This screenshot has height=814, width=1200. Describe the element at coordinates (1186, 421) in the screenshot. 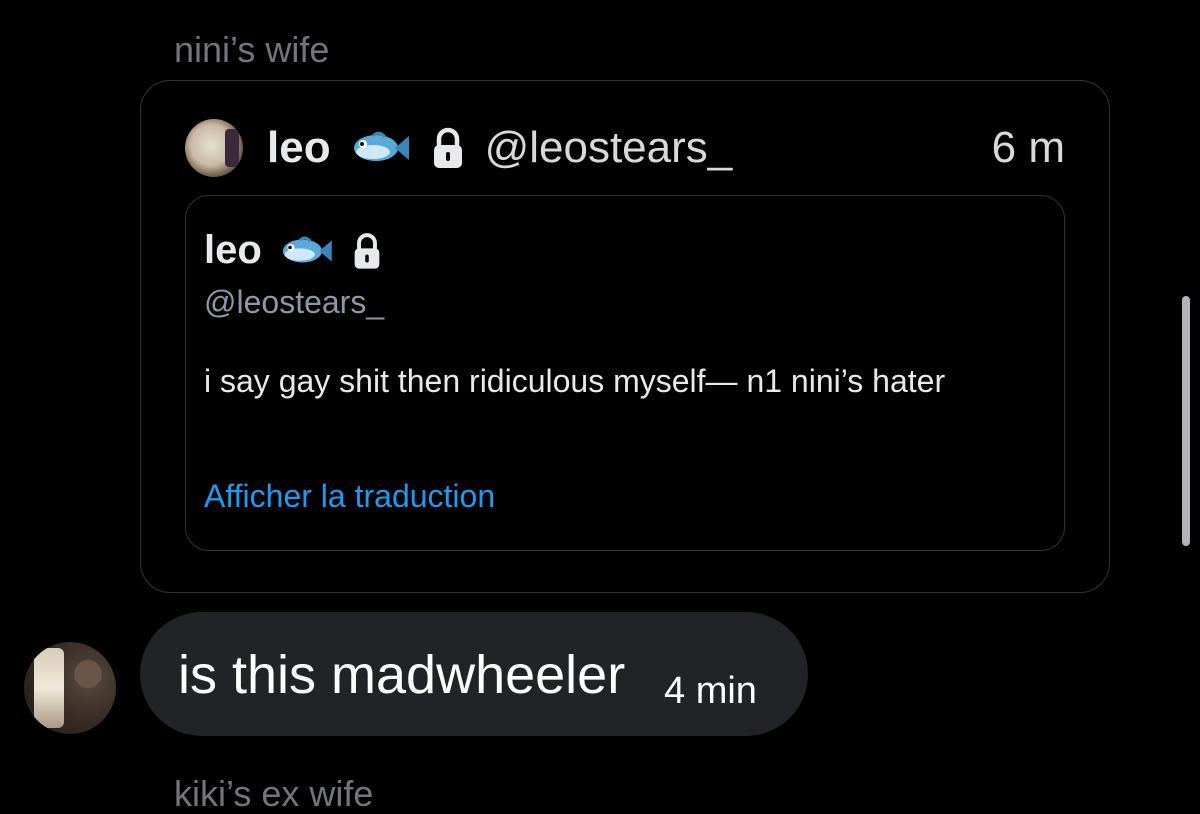

I see `scrollbar` at that location.